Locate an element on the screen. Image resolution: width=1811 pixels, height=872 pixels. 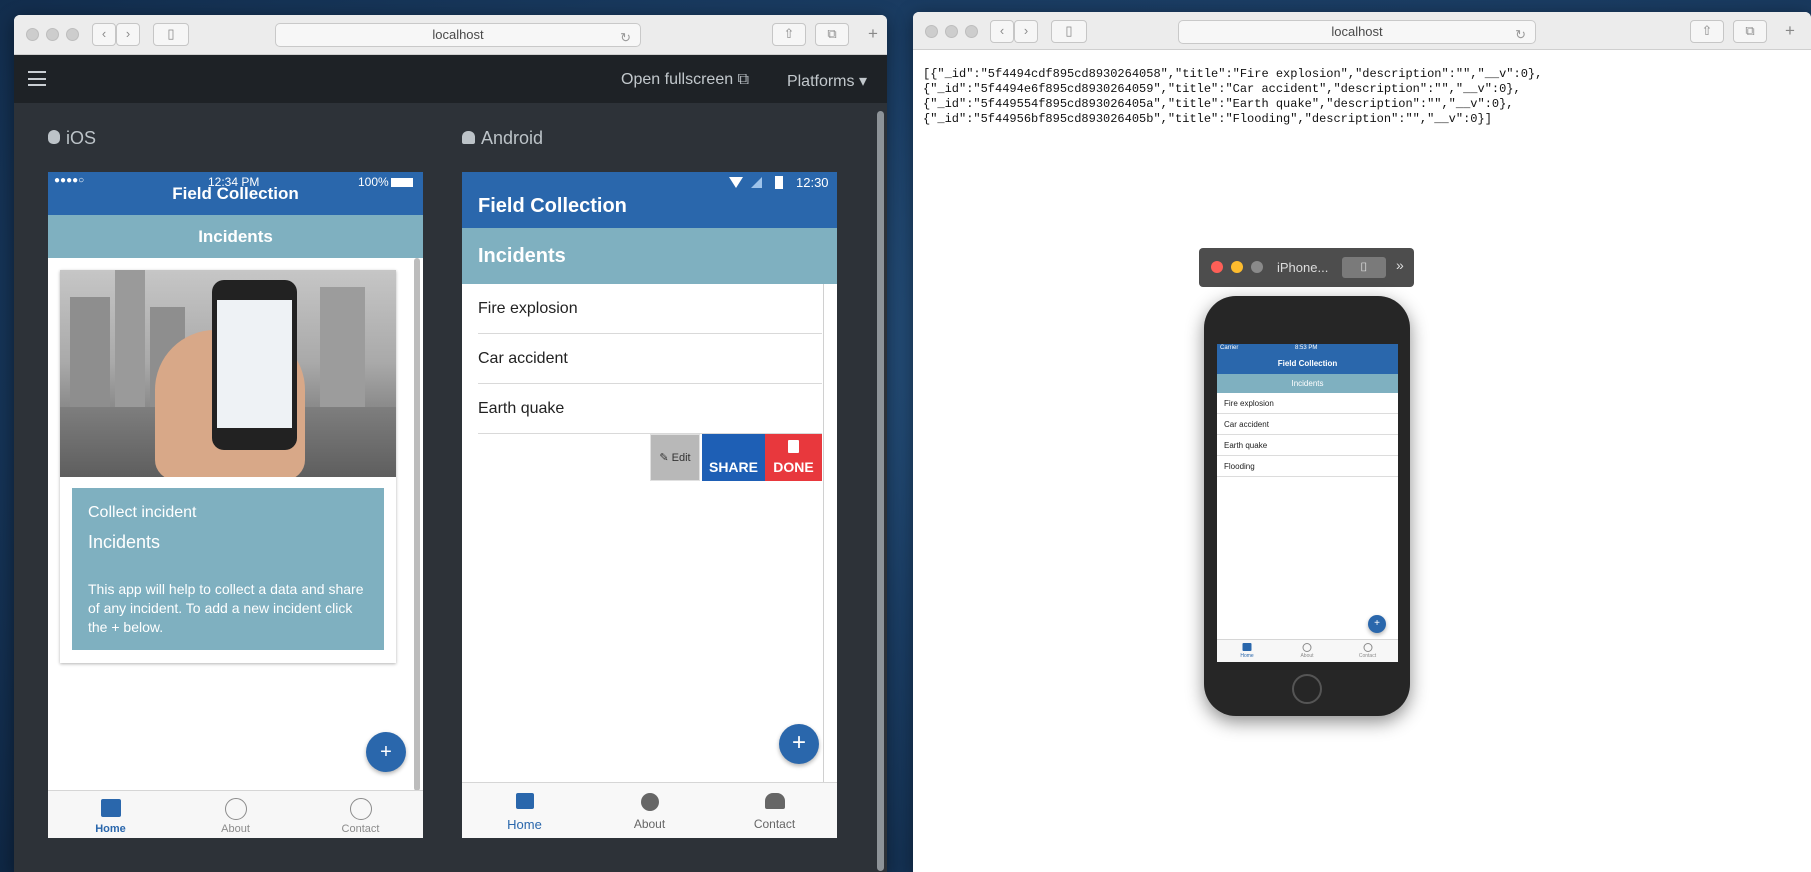
edit-button: ✎ Edit is located at coordinates (675, 457).